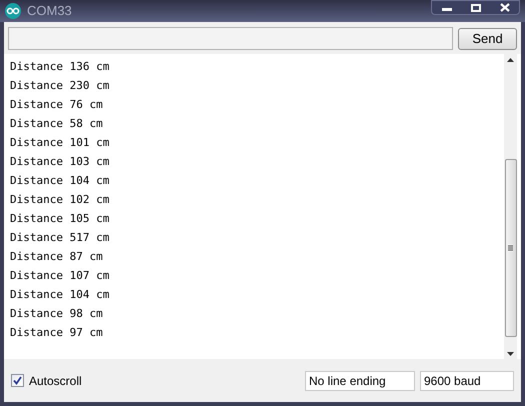  Describe the element at coordinates (60, 276) in the screenshot. I see `output-line: Distance 107 cm` at that location.